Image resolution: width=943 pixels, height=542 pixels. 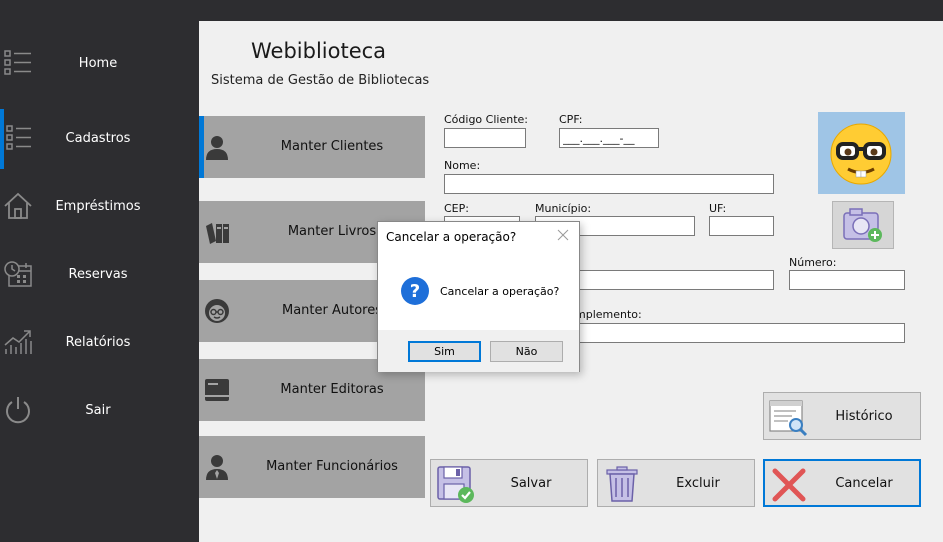 I want to click on add-photo-button, so click(x=863, y=225).